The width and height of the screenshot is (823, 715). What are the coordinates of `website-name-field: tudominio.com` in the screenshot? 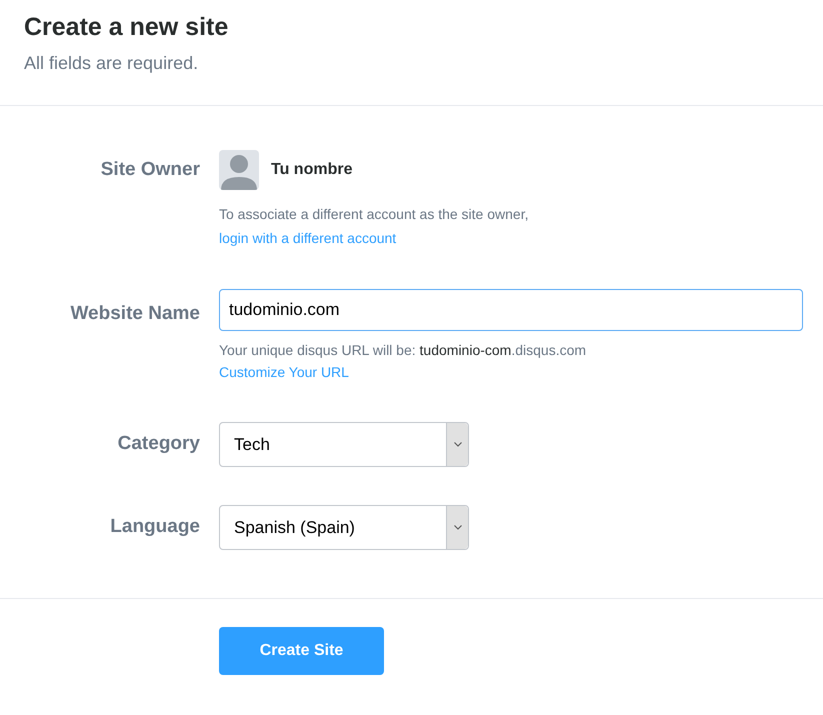 It's located at (511, 310).